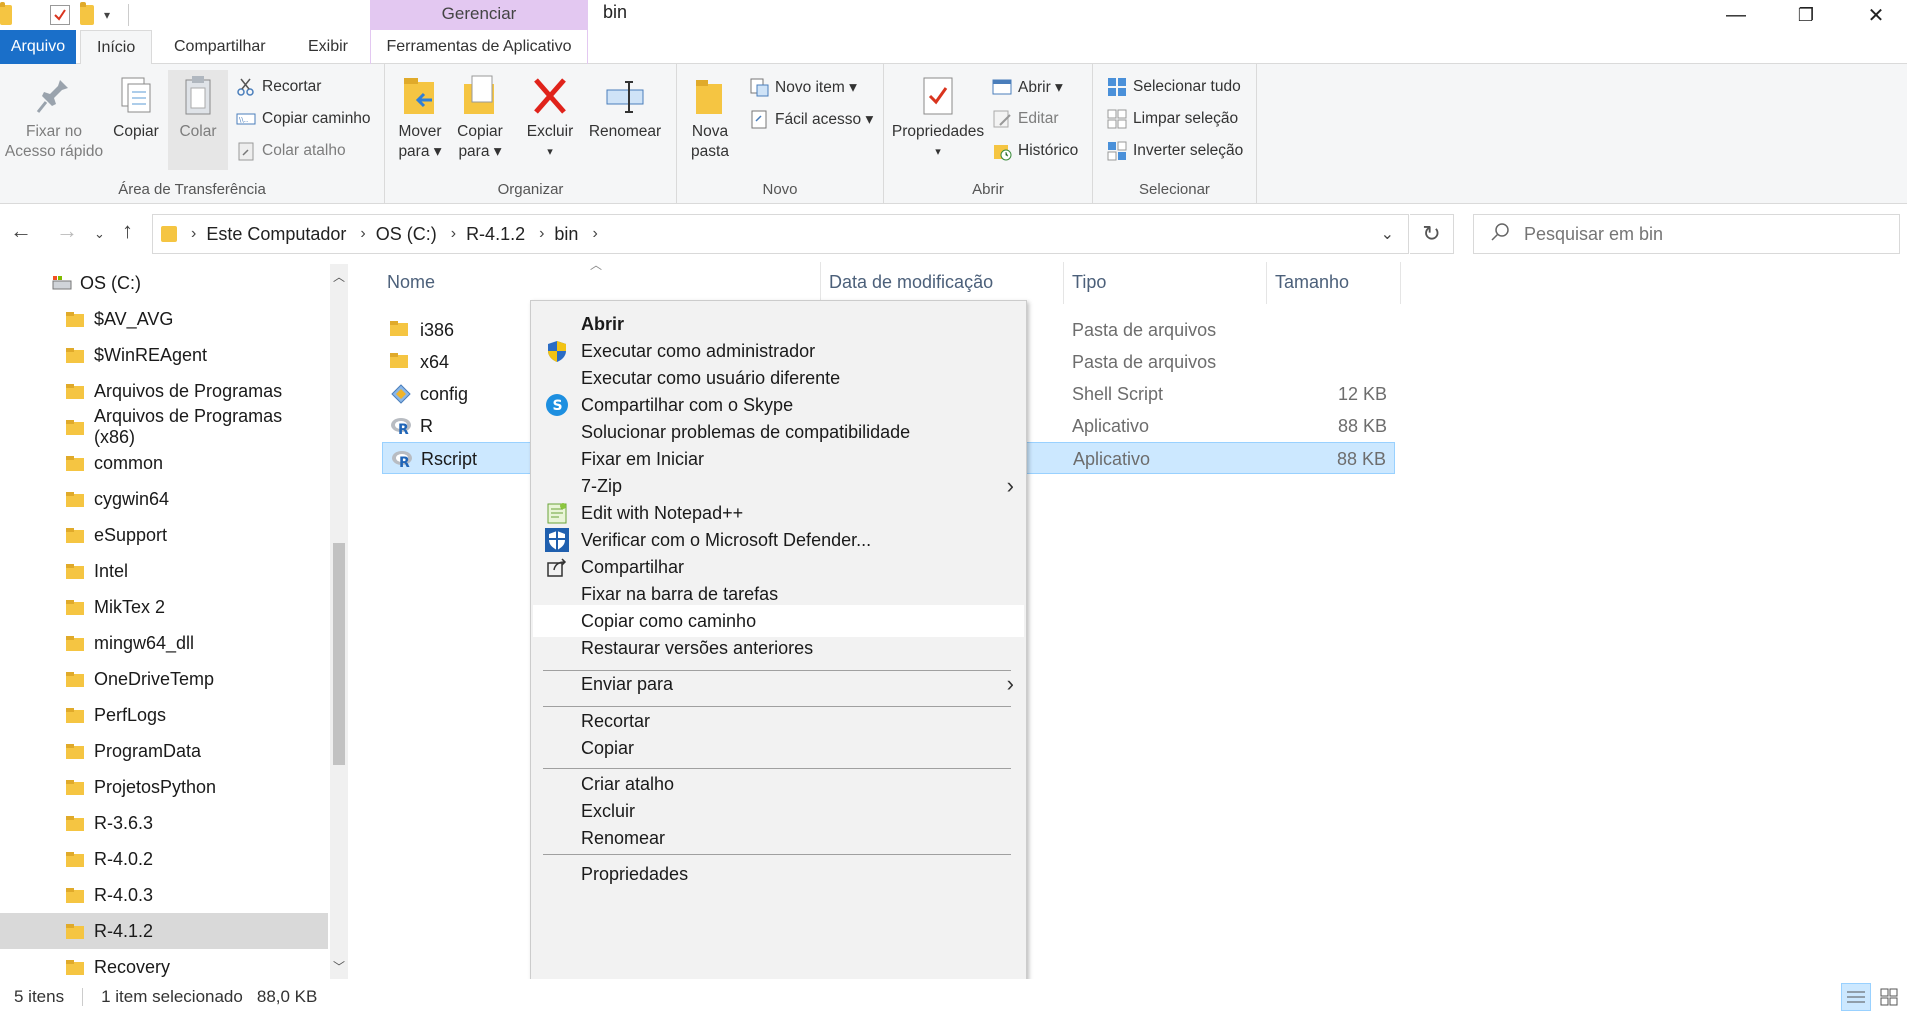 The width and height of the screenshot is (1907, 1015). What do you see at coordinates (480, 118) in the screenshot?
I see `copy-to-button: Copiar para ▾` at bounding box center [480, 118].